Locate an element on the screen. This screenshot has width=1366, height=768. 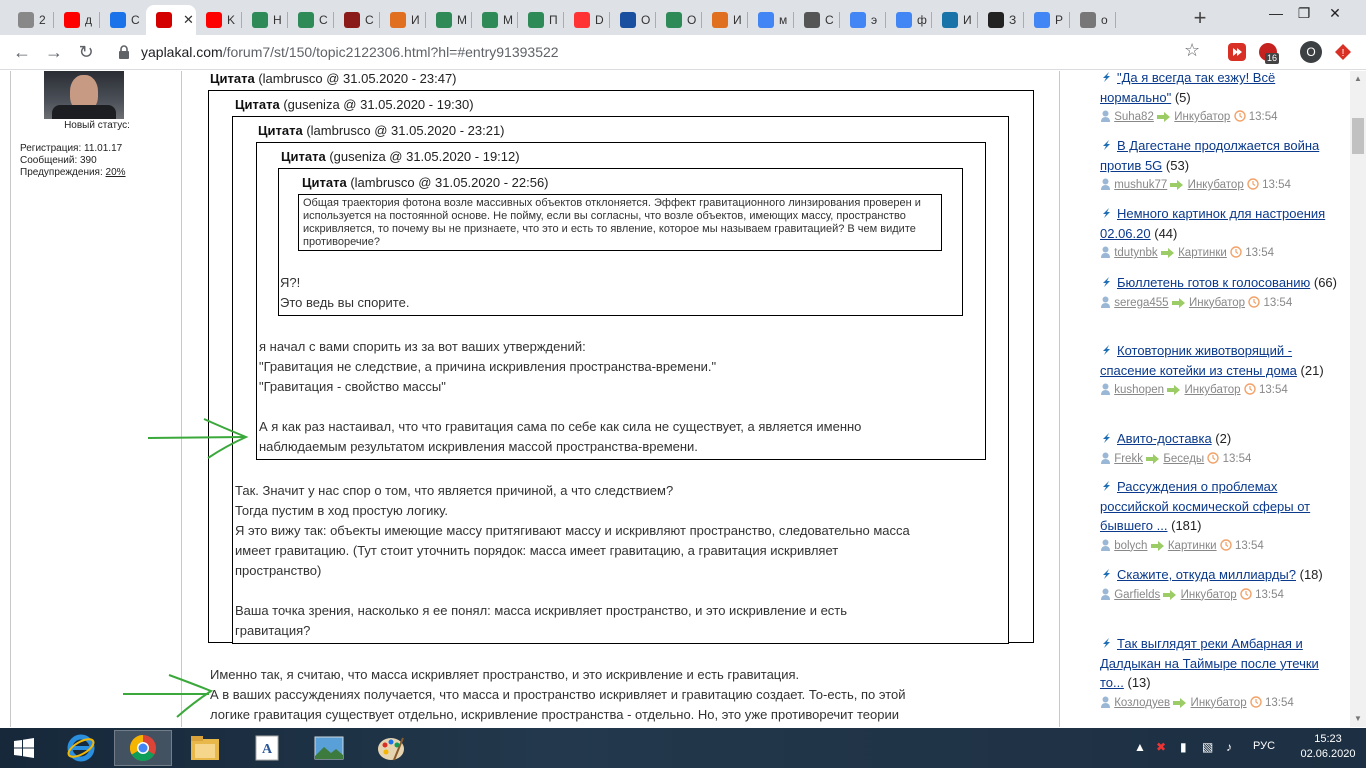
internet-explorer-taskbar-icon is located at coordinates (81, 748).